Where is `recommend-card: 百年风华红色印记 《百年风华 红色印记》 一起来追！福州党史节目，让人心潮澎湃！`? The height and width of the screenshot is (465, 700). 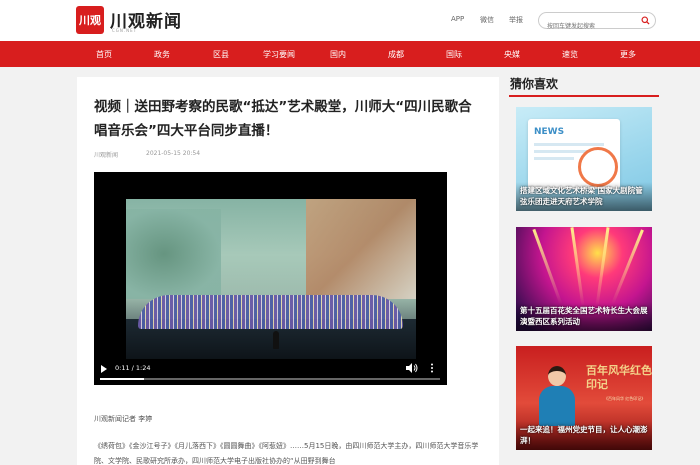 recommend-card: 百年风华红色印记 《百年风华 红色印记》 一起来追！福州党史节目，让人心潮澎湃！ is located at coordinates (584, 398).